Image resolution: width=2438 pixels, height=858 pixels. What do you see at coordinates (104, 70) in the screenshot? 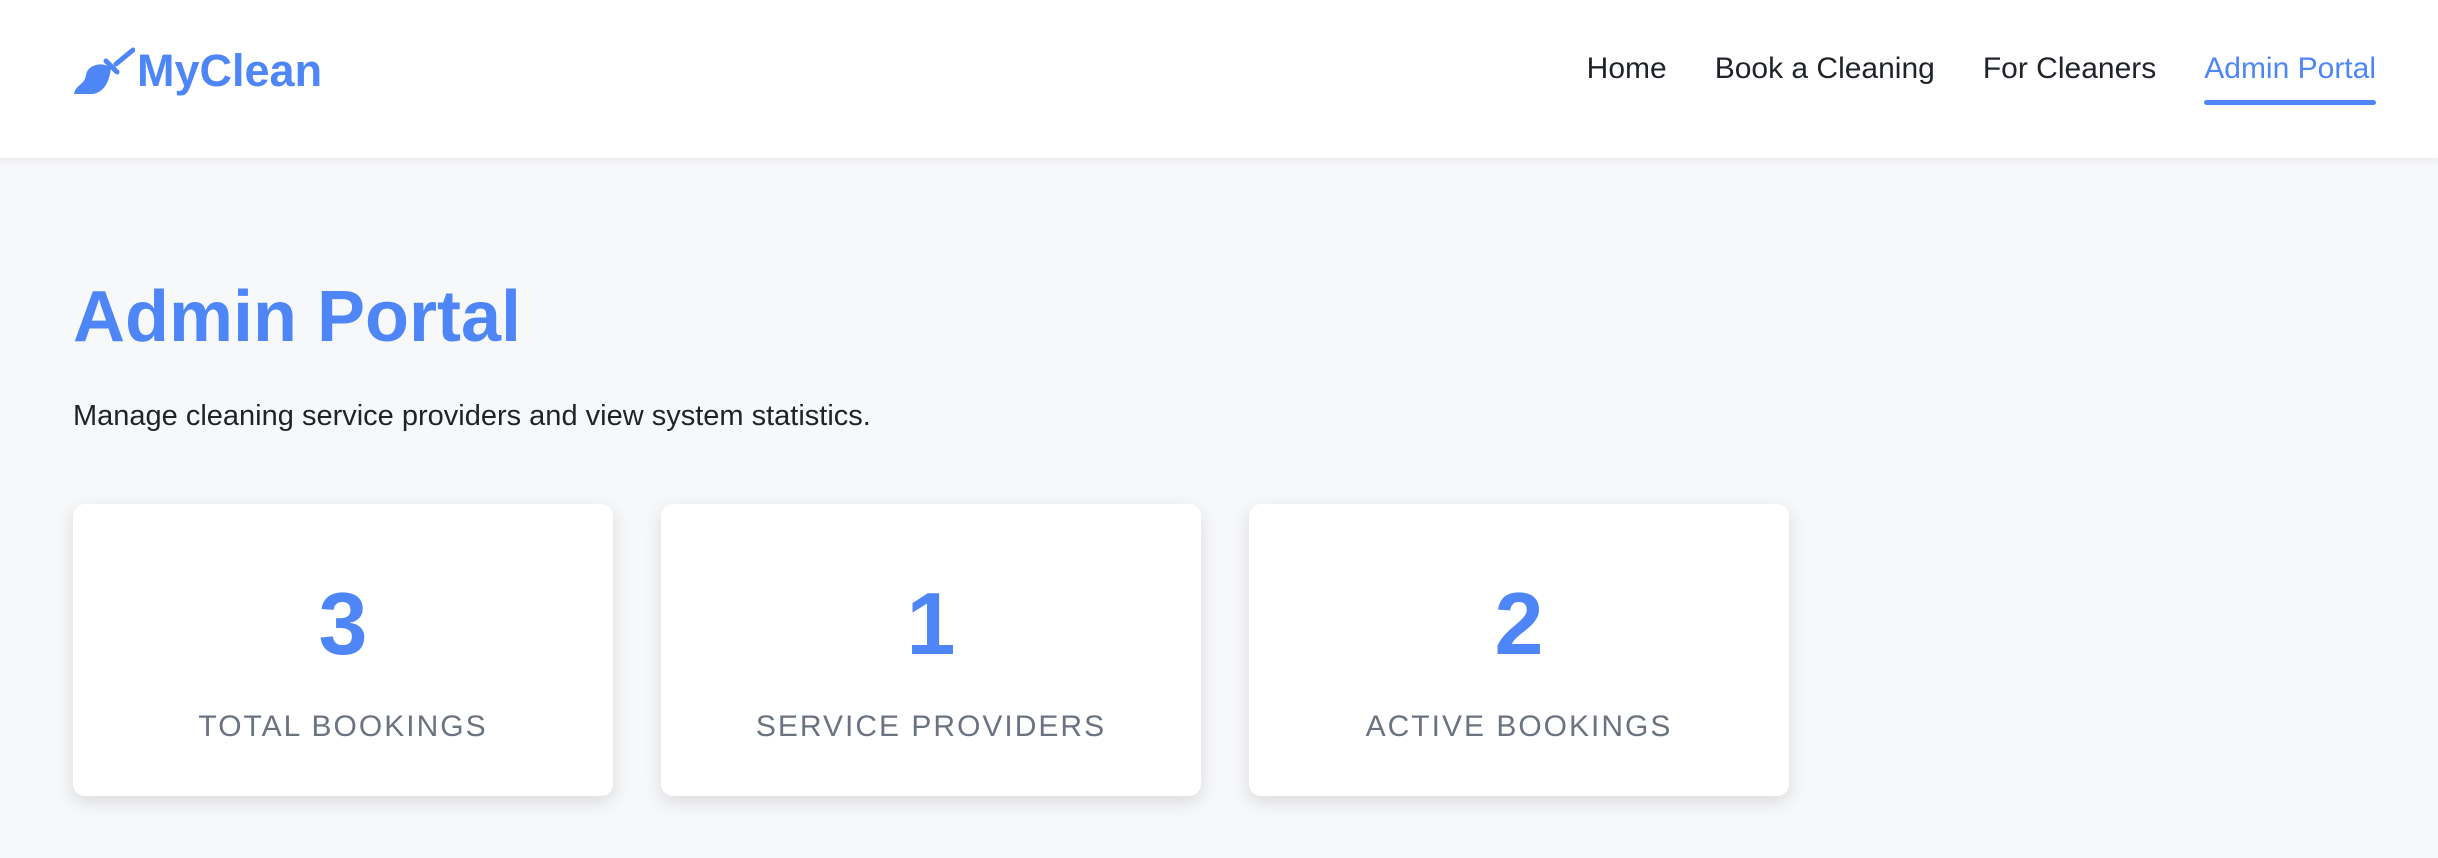
I see `broom-icon` at bounding box center [104, 70].